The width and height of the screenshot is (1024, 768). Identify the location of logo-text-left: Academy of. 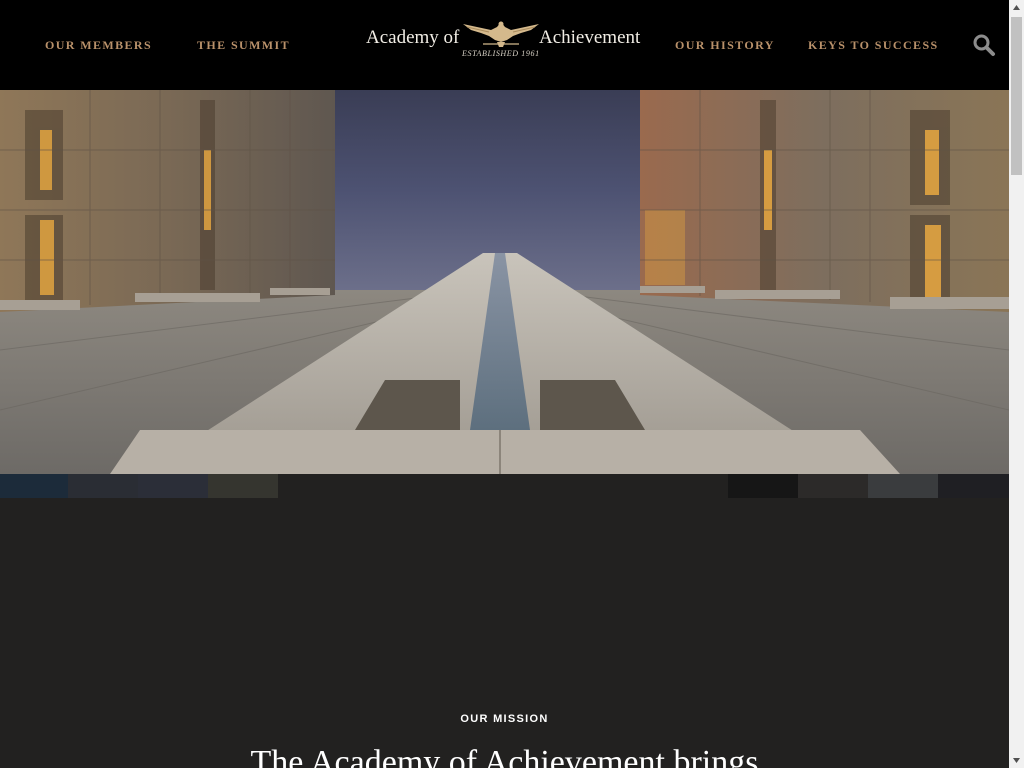
(413, 37).